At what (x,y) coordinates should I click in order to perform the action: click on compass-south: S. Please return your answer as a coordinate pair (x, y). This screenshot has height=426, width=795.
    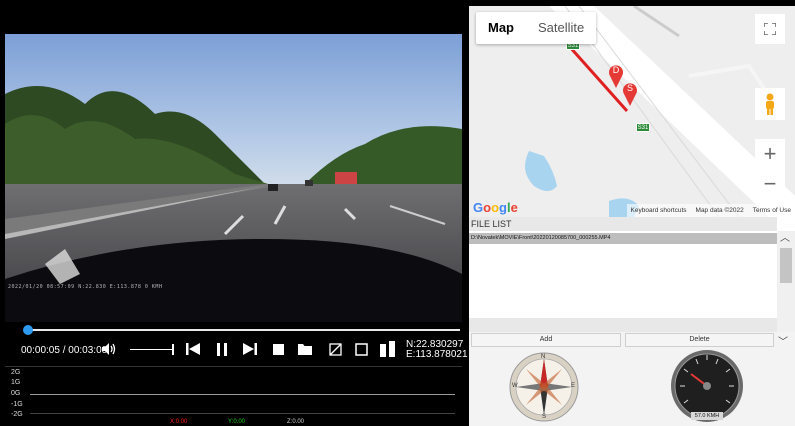
    Looking at the image, I should click on (544, 417).